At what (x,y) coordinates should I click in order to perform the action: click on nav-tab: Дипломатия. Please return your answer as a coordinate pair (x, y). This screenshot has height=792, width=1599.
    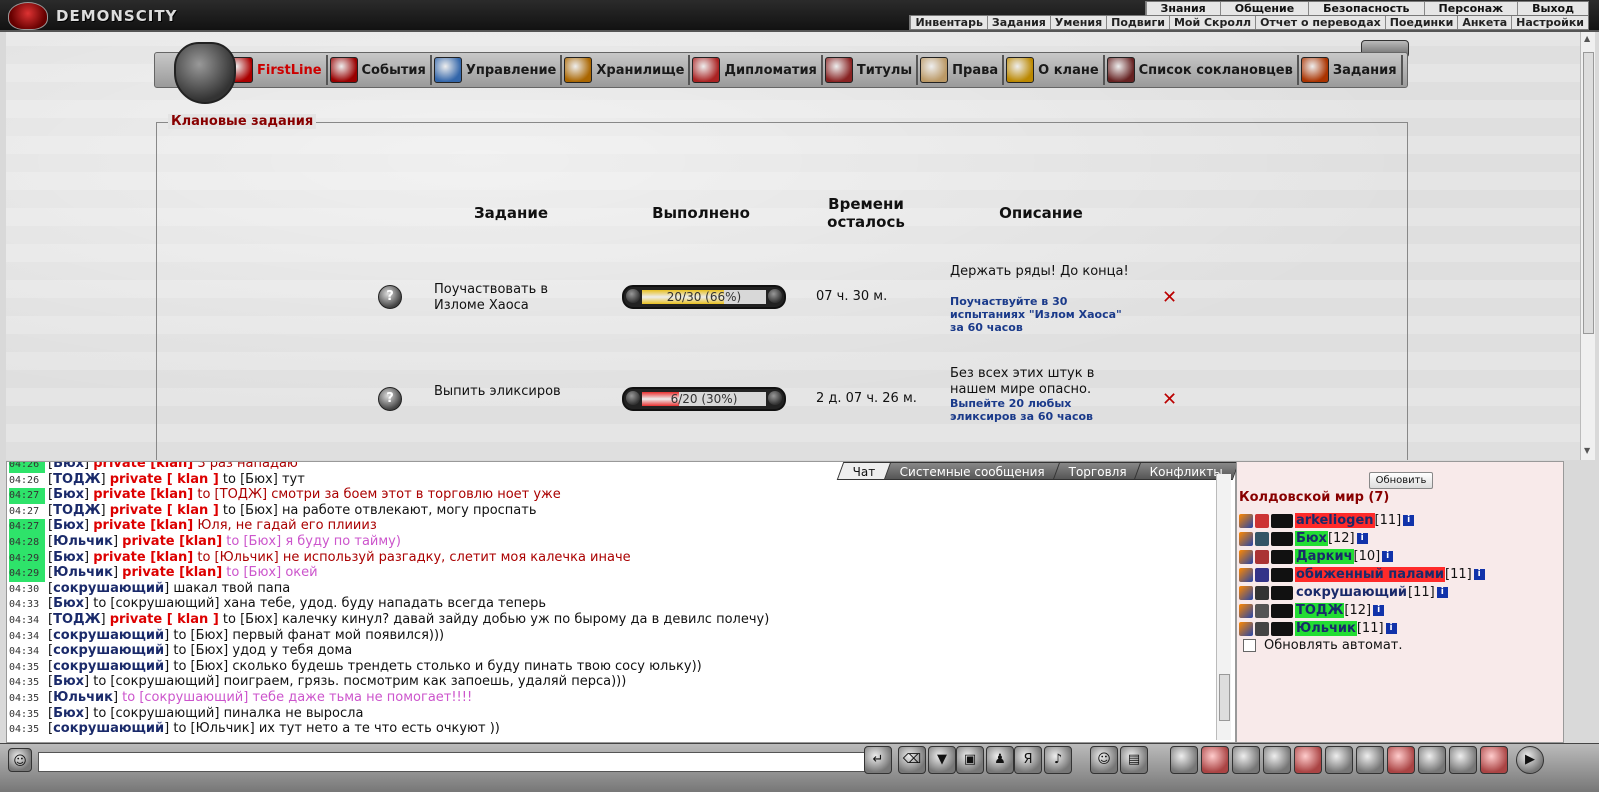
    Looking at the image, I should click on (756, 70).